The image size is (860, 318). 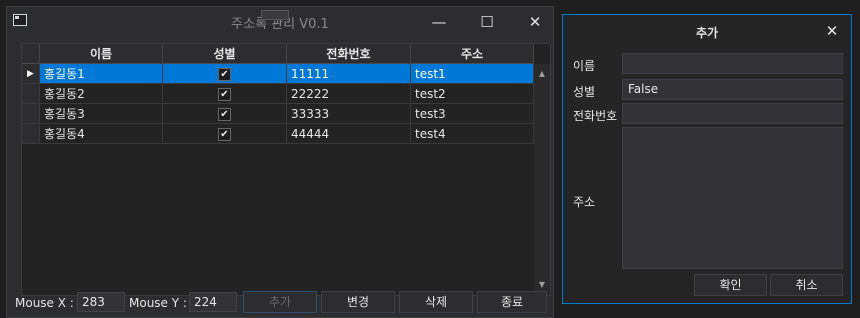 What do you see at coordinates (584, 92) in the screenshot?
I see `dialog-gender-label: 성별` at bounding box center [584, 92].